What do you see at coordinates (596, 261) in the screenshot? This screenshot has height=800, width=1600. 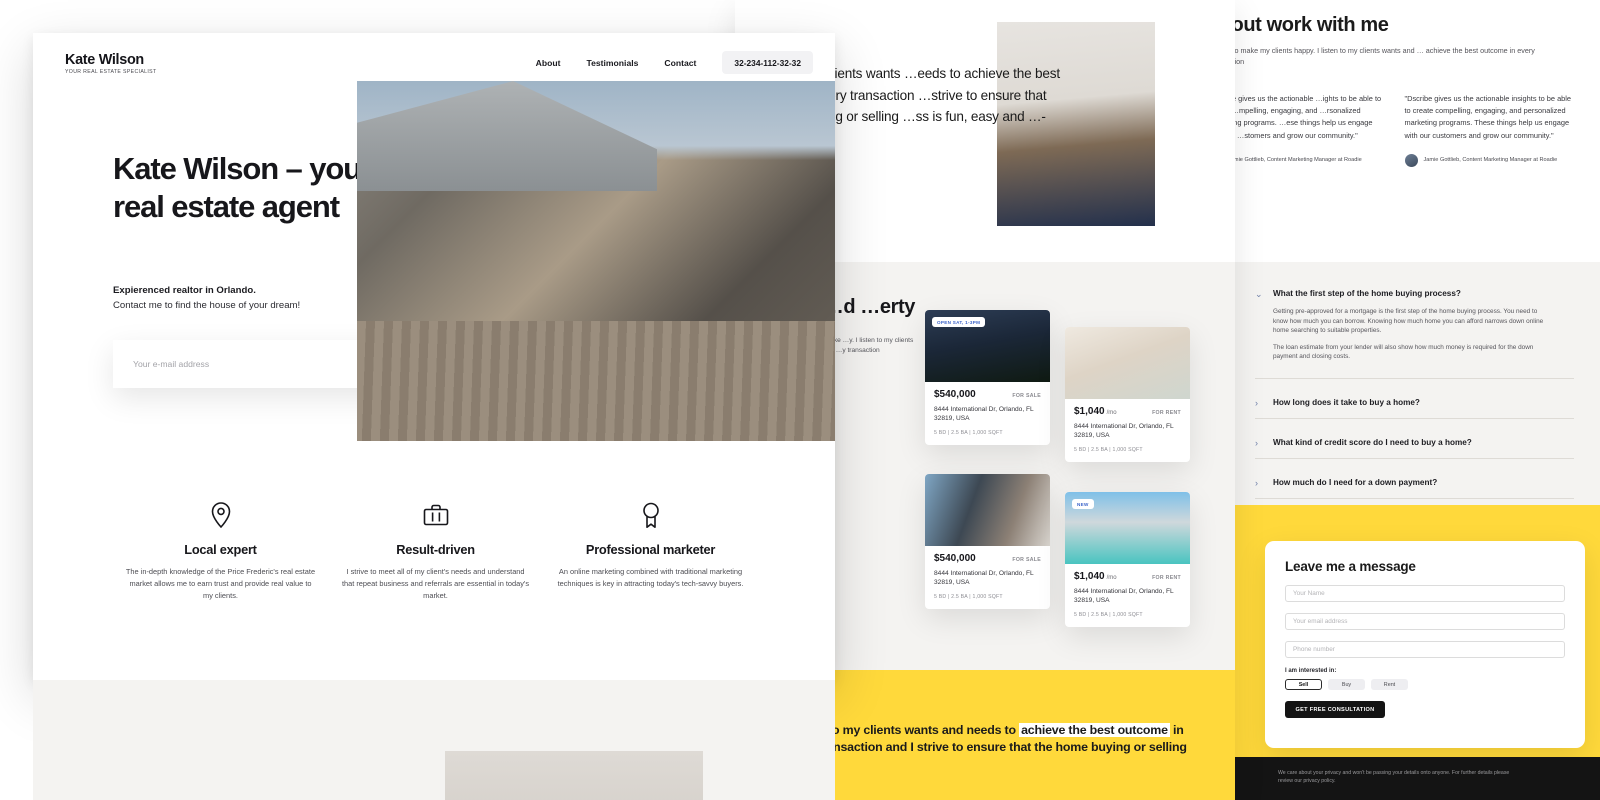 I see `hero-house-image` at bounding box center [596, 261].